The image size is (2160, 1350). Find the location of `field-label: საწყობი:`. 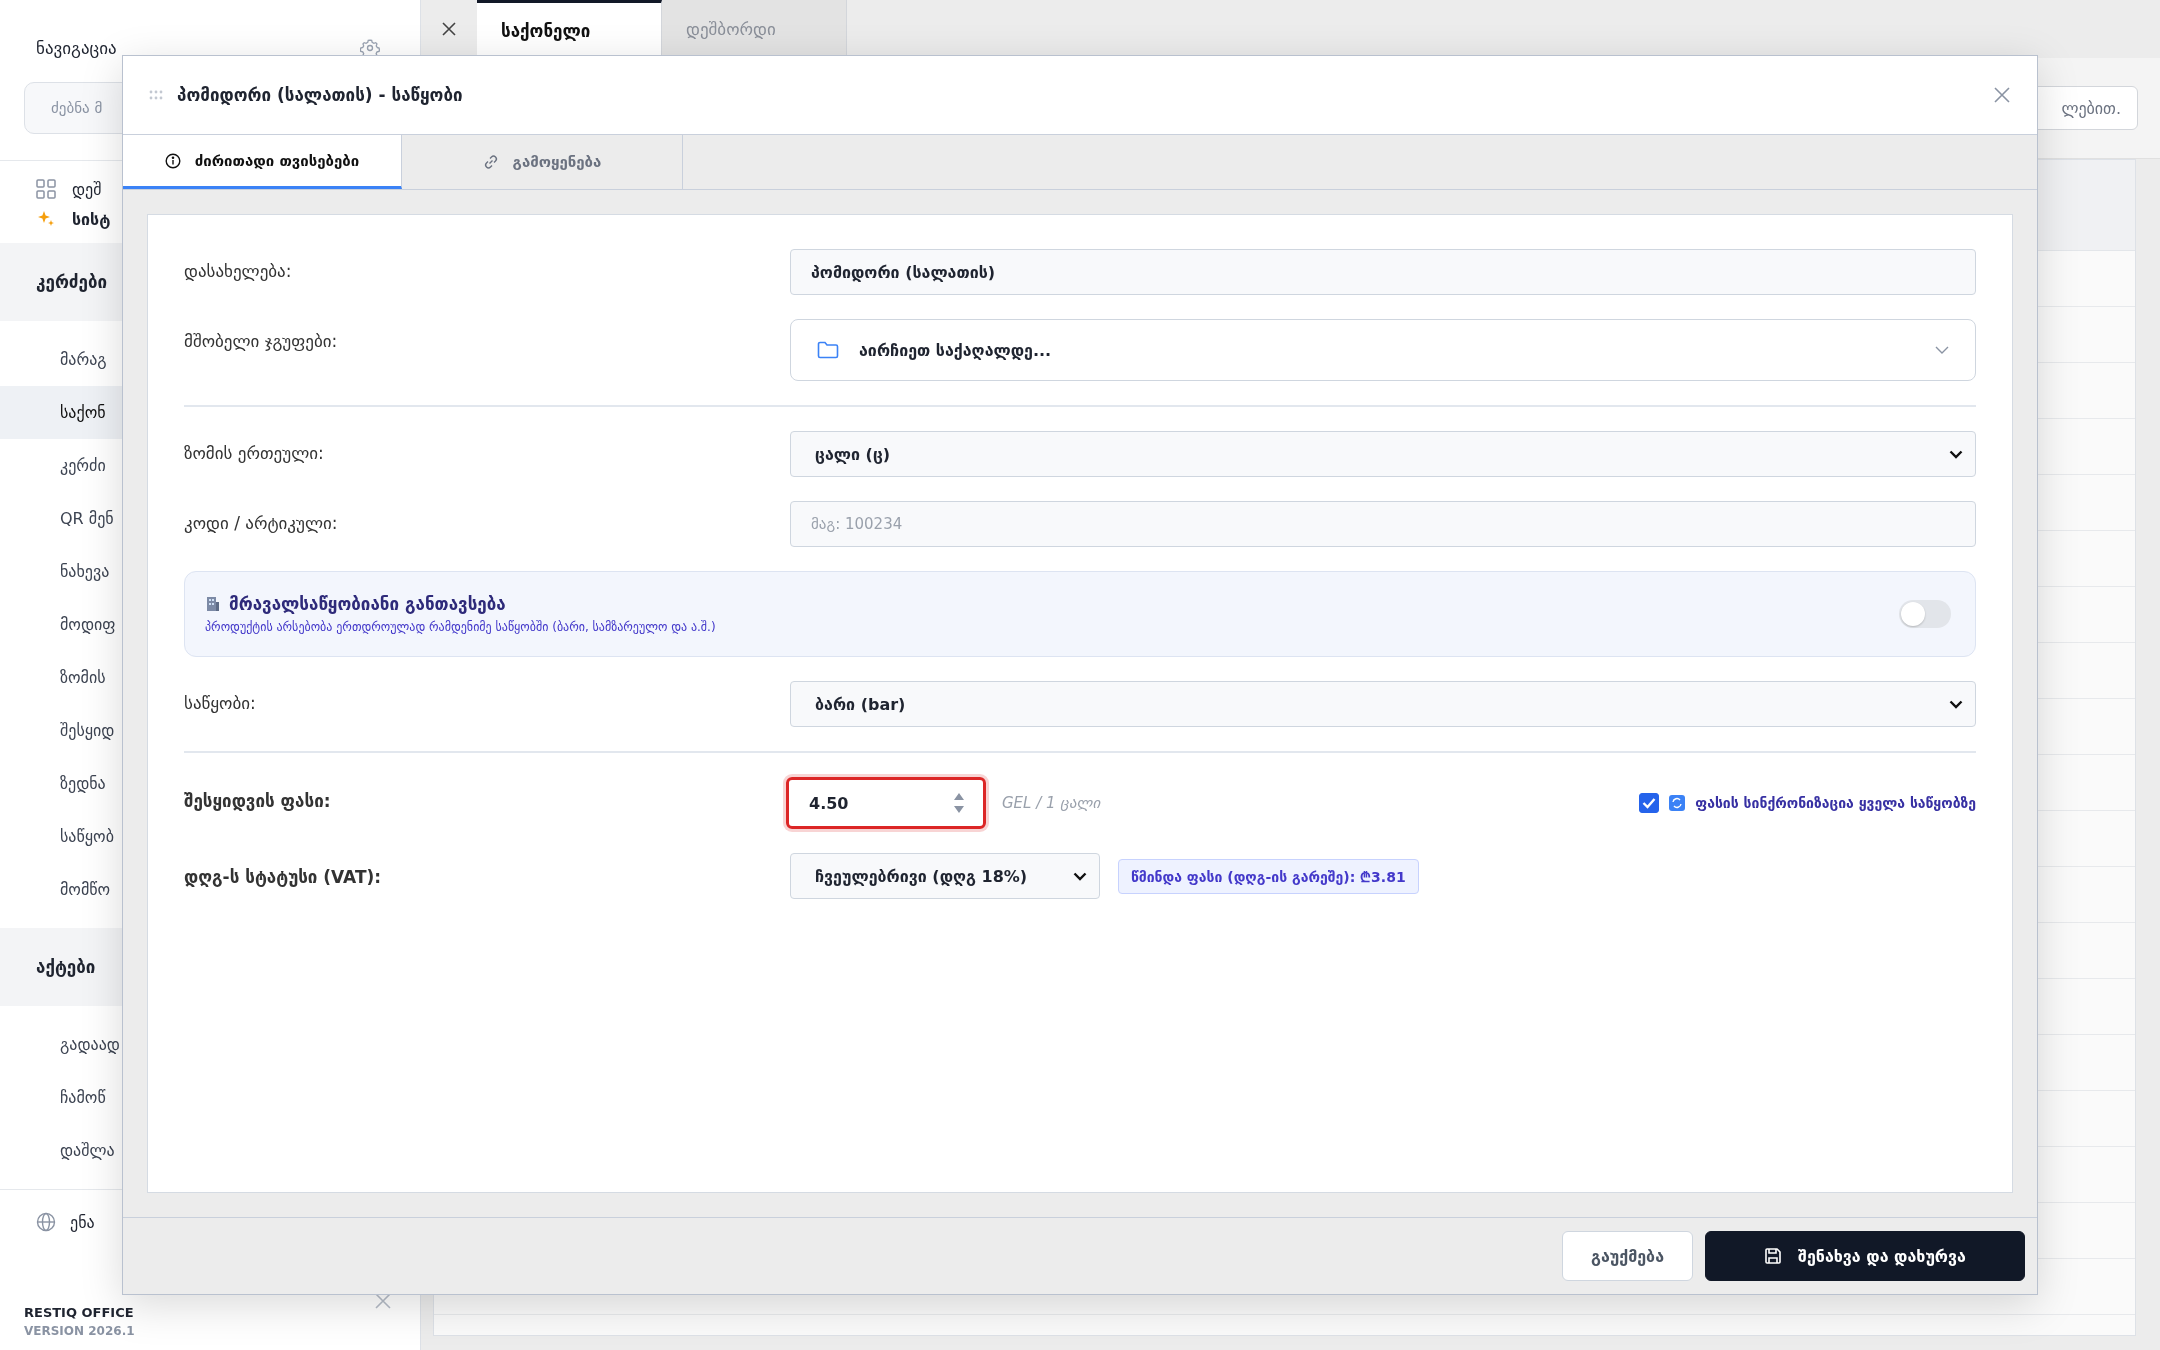

field-label: საწყობი: is located at coordinates (220, 702).